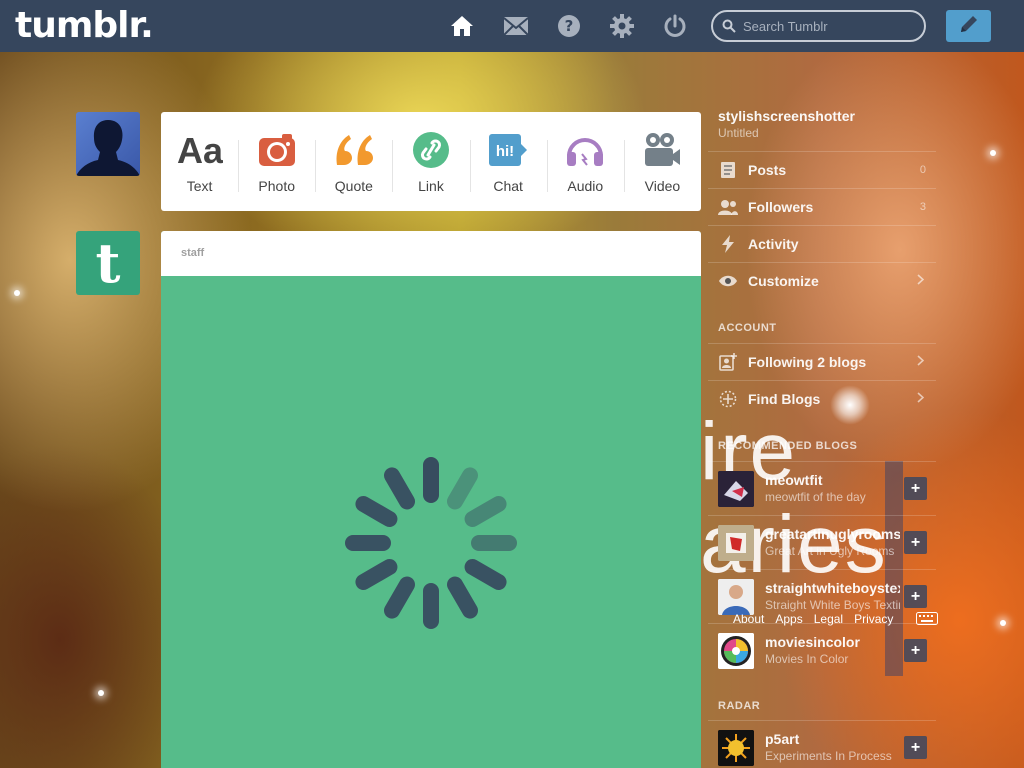  I want to click on staff-avatar: t, so click(108, 263).